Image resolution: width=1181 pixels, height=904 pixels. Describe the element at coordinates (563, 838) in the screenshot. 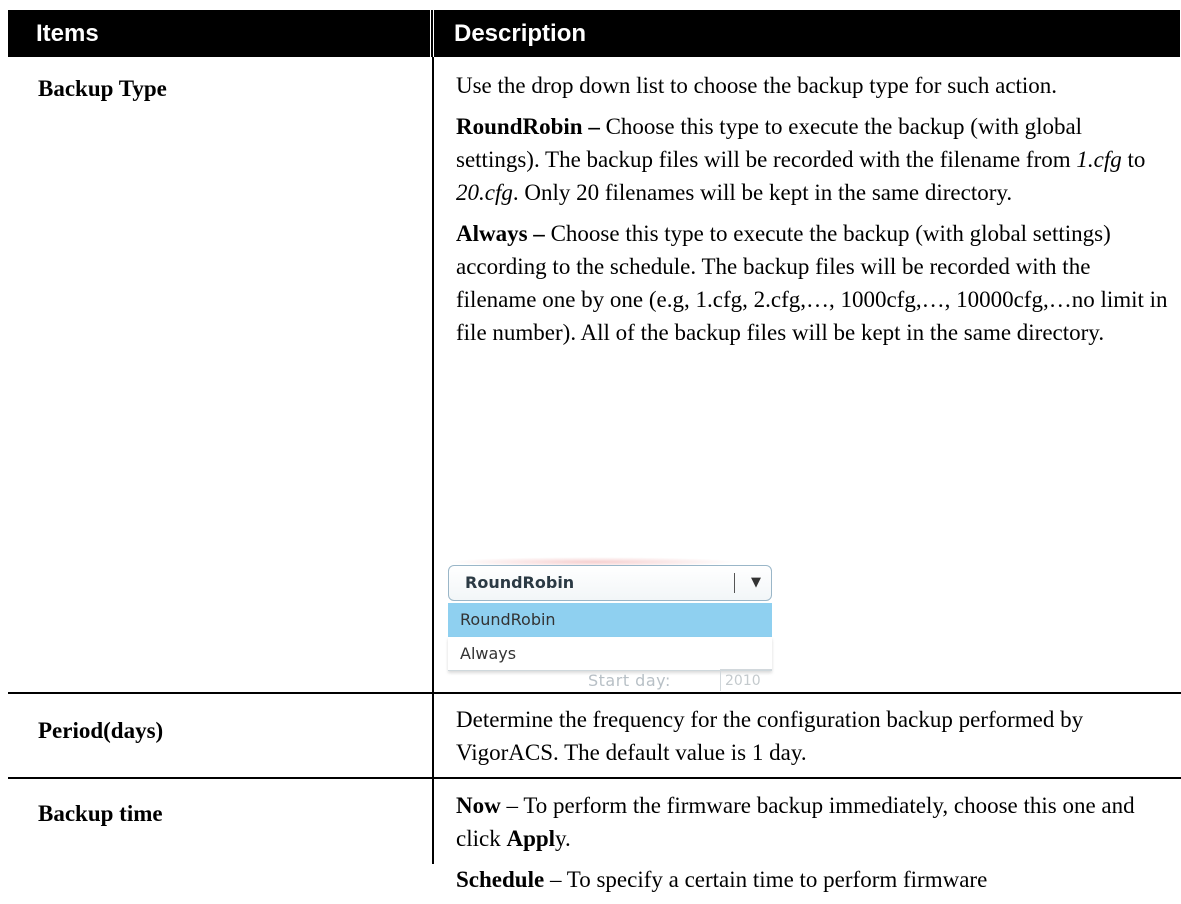

I see `now-text-2: y.` at that location.